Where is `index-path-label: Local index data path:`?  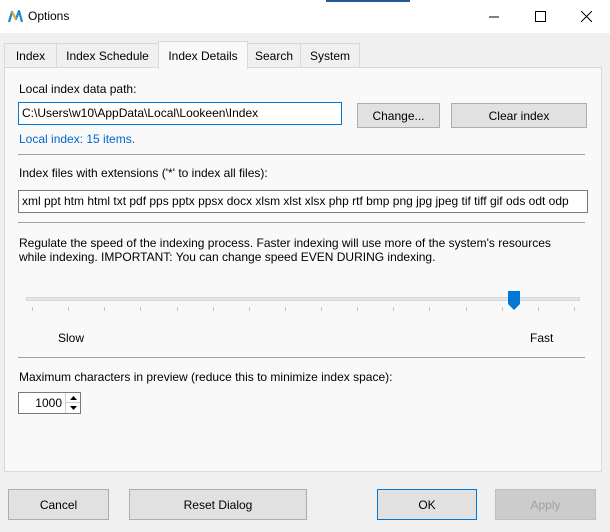
index-path-label: Local index data path: is located at coordinates (78, 89).